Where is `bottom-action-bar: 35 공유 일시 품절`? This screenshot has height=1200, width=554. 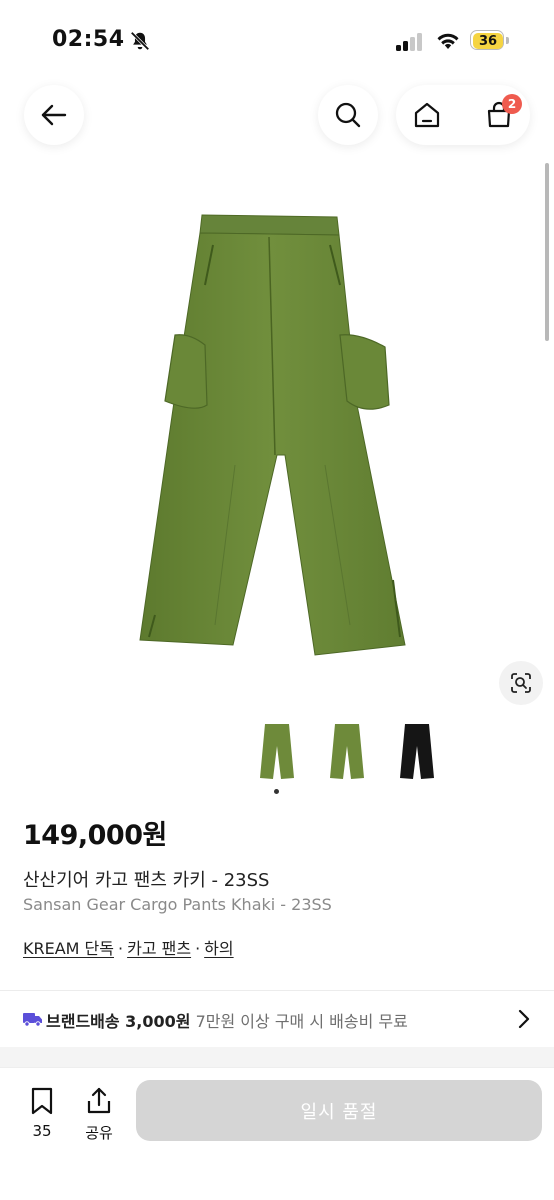
bottom-action-bar: 35 공유 일시 품절 is located at coordinates (277, 1133).